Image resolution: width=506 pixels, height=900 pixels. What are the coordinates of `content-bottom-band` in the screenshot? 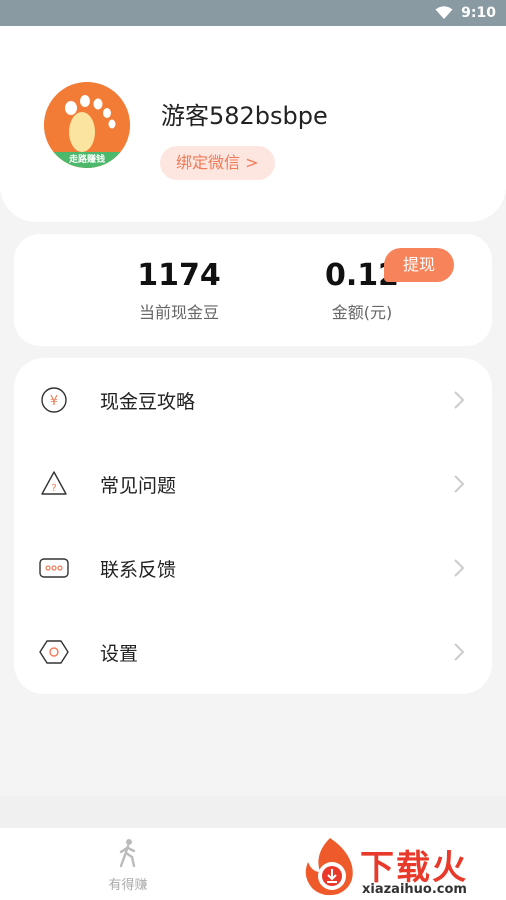 It's located at (253, 812).